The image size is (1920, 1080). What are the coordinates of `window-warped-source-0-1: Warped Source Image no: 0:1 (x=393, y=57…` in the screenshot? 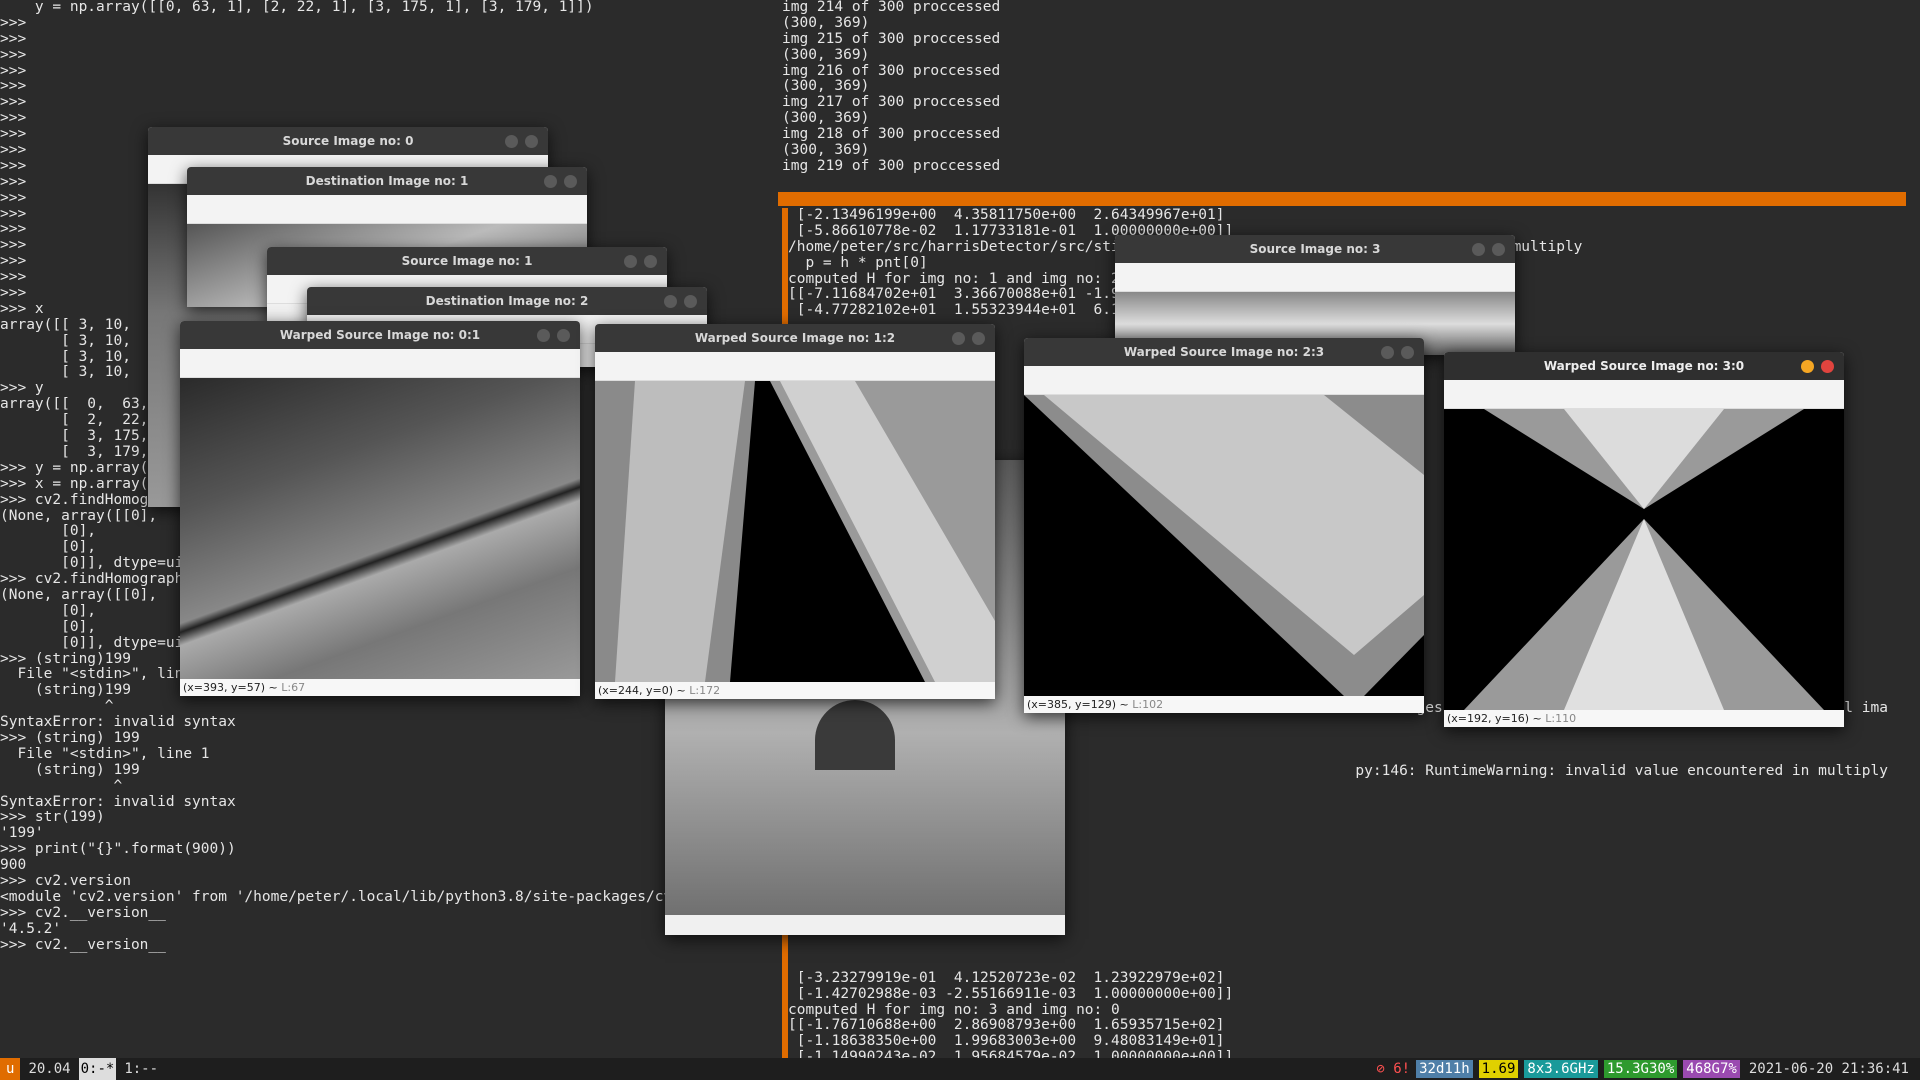 It's located at (380, 508).